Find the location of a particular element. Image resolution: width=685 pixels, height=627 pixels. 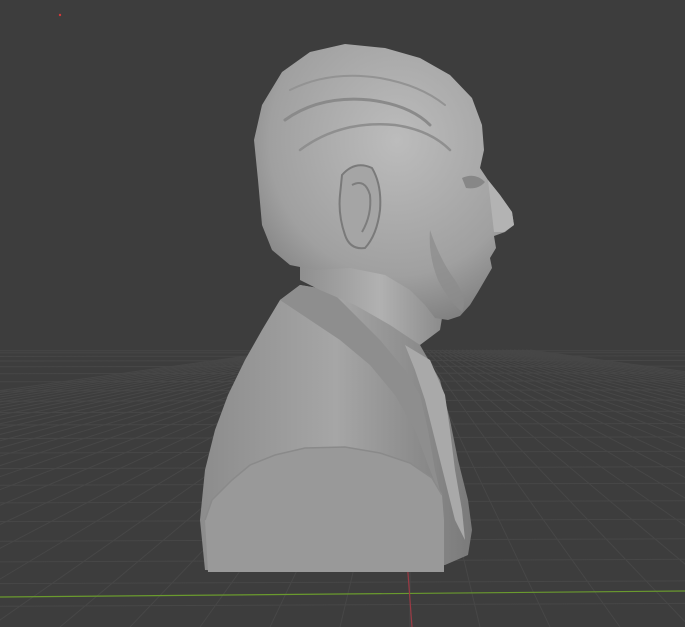

origin-marker is located at coordinates (60, 15).